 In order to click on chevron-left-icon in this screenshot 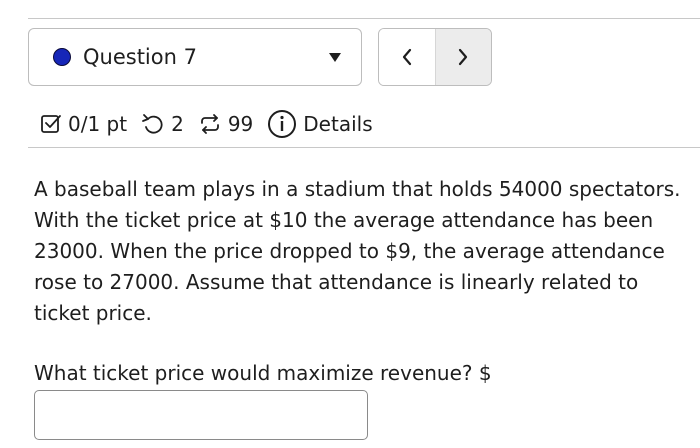, I will do `click(406, 57)`.